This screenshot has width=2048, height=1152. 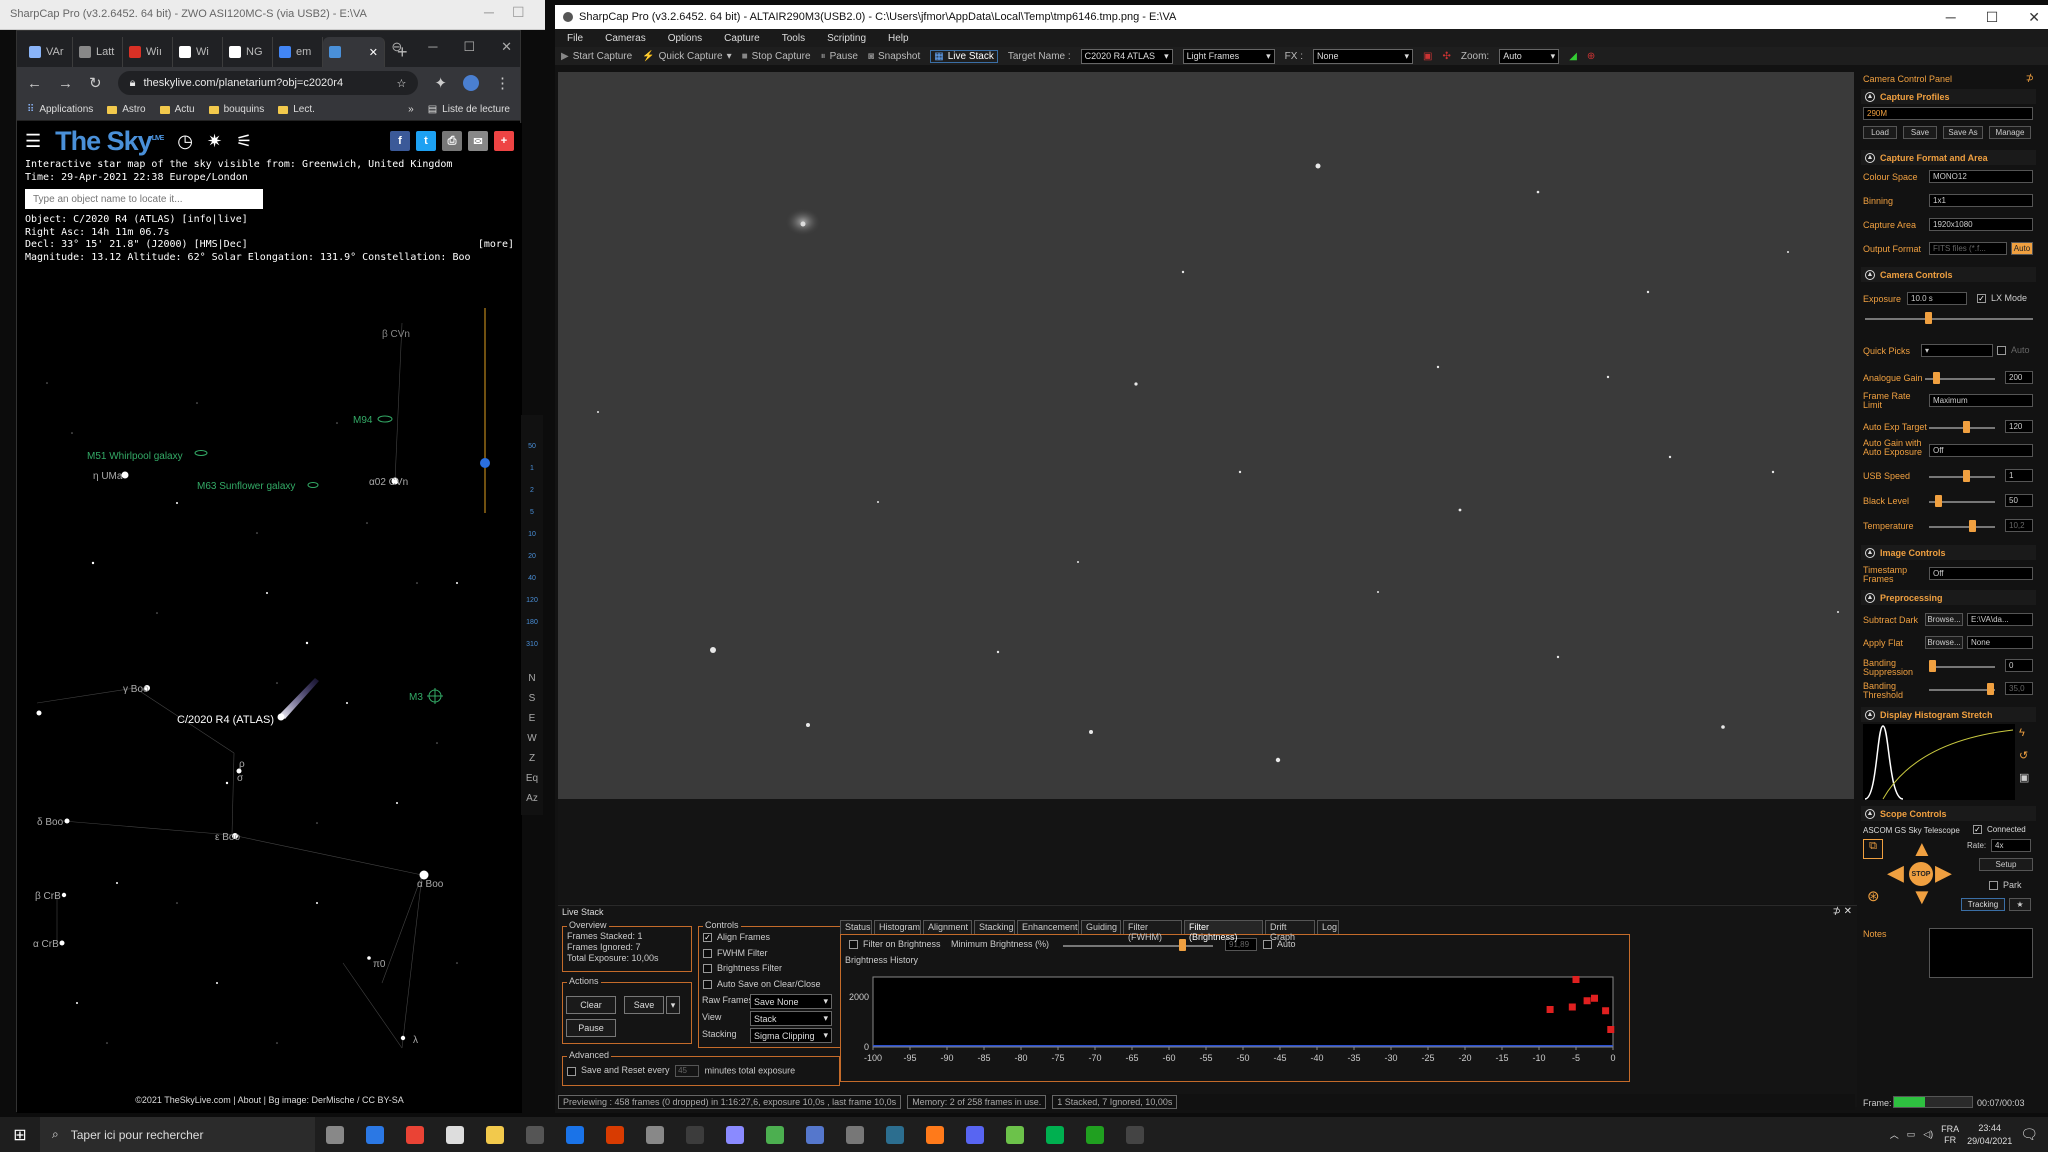 What do you see at coordinates (685, 38) in the screenshot?
I see `menu-item: Options` at bounding box center [685, 38].